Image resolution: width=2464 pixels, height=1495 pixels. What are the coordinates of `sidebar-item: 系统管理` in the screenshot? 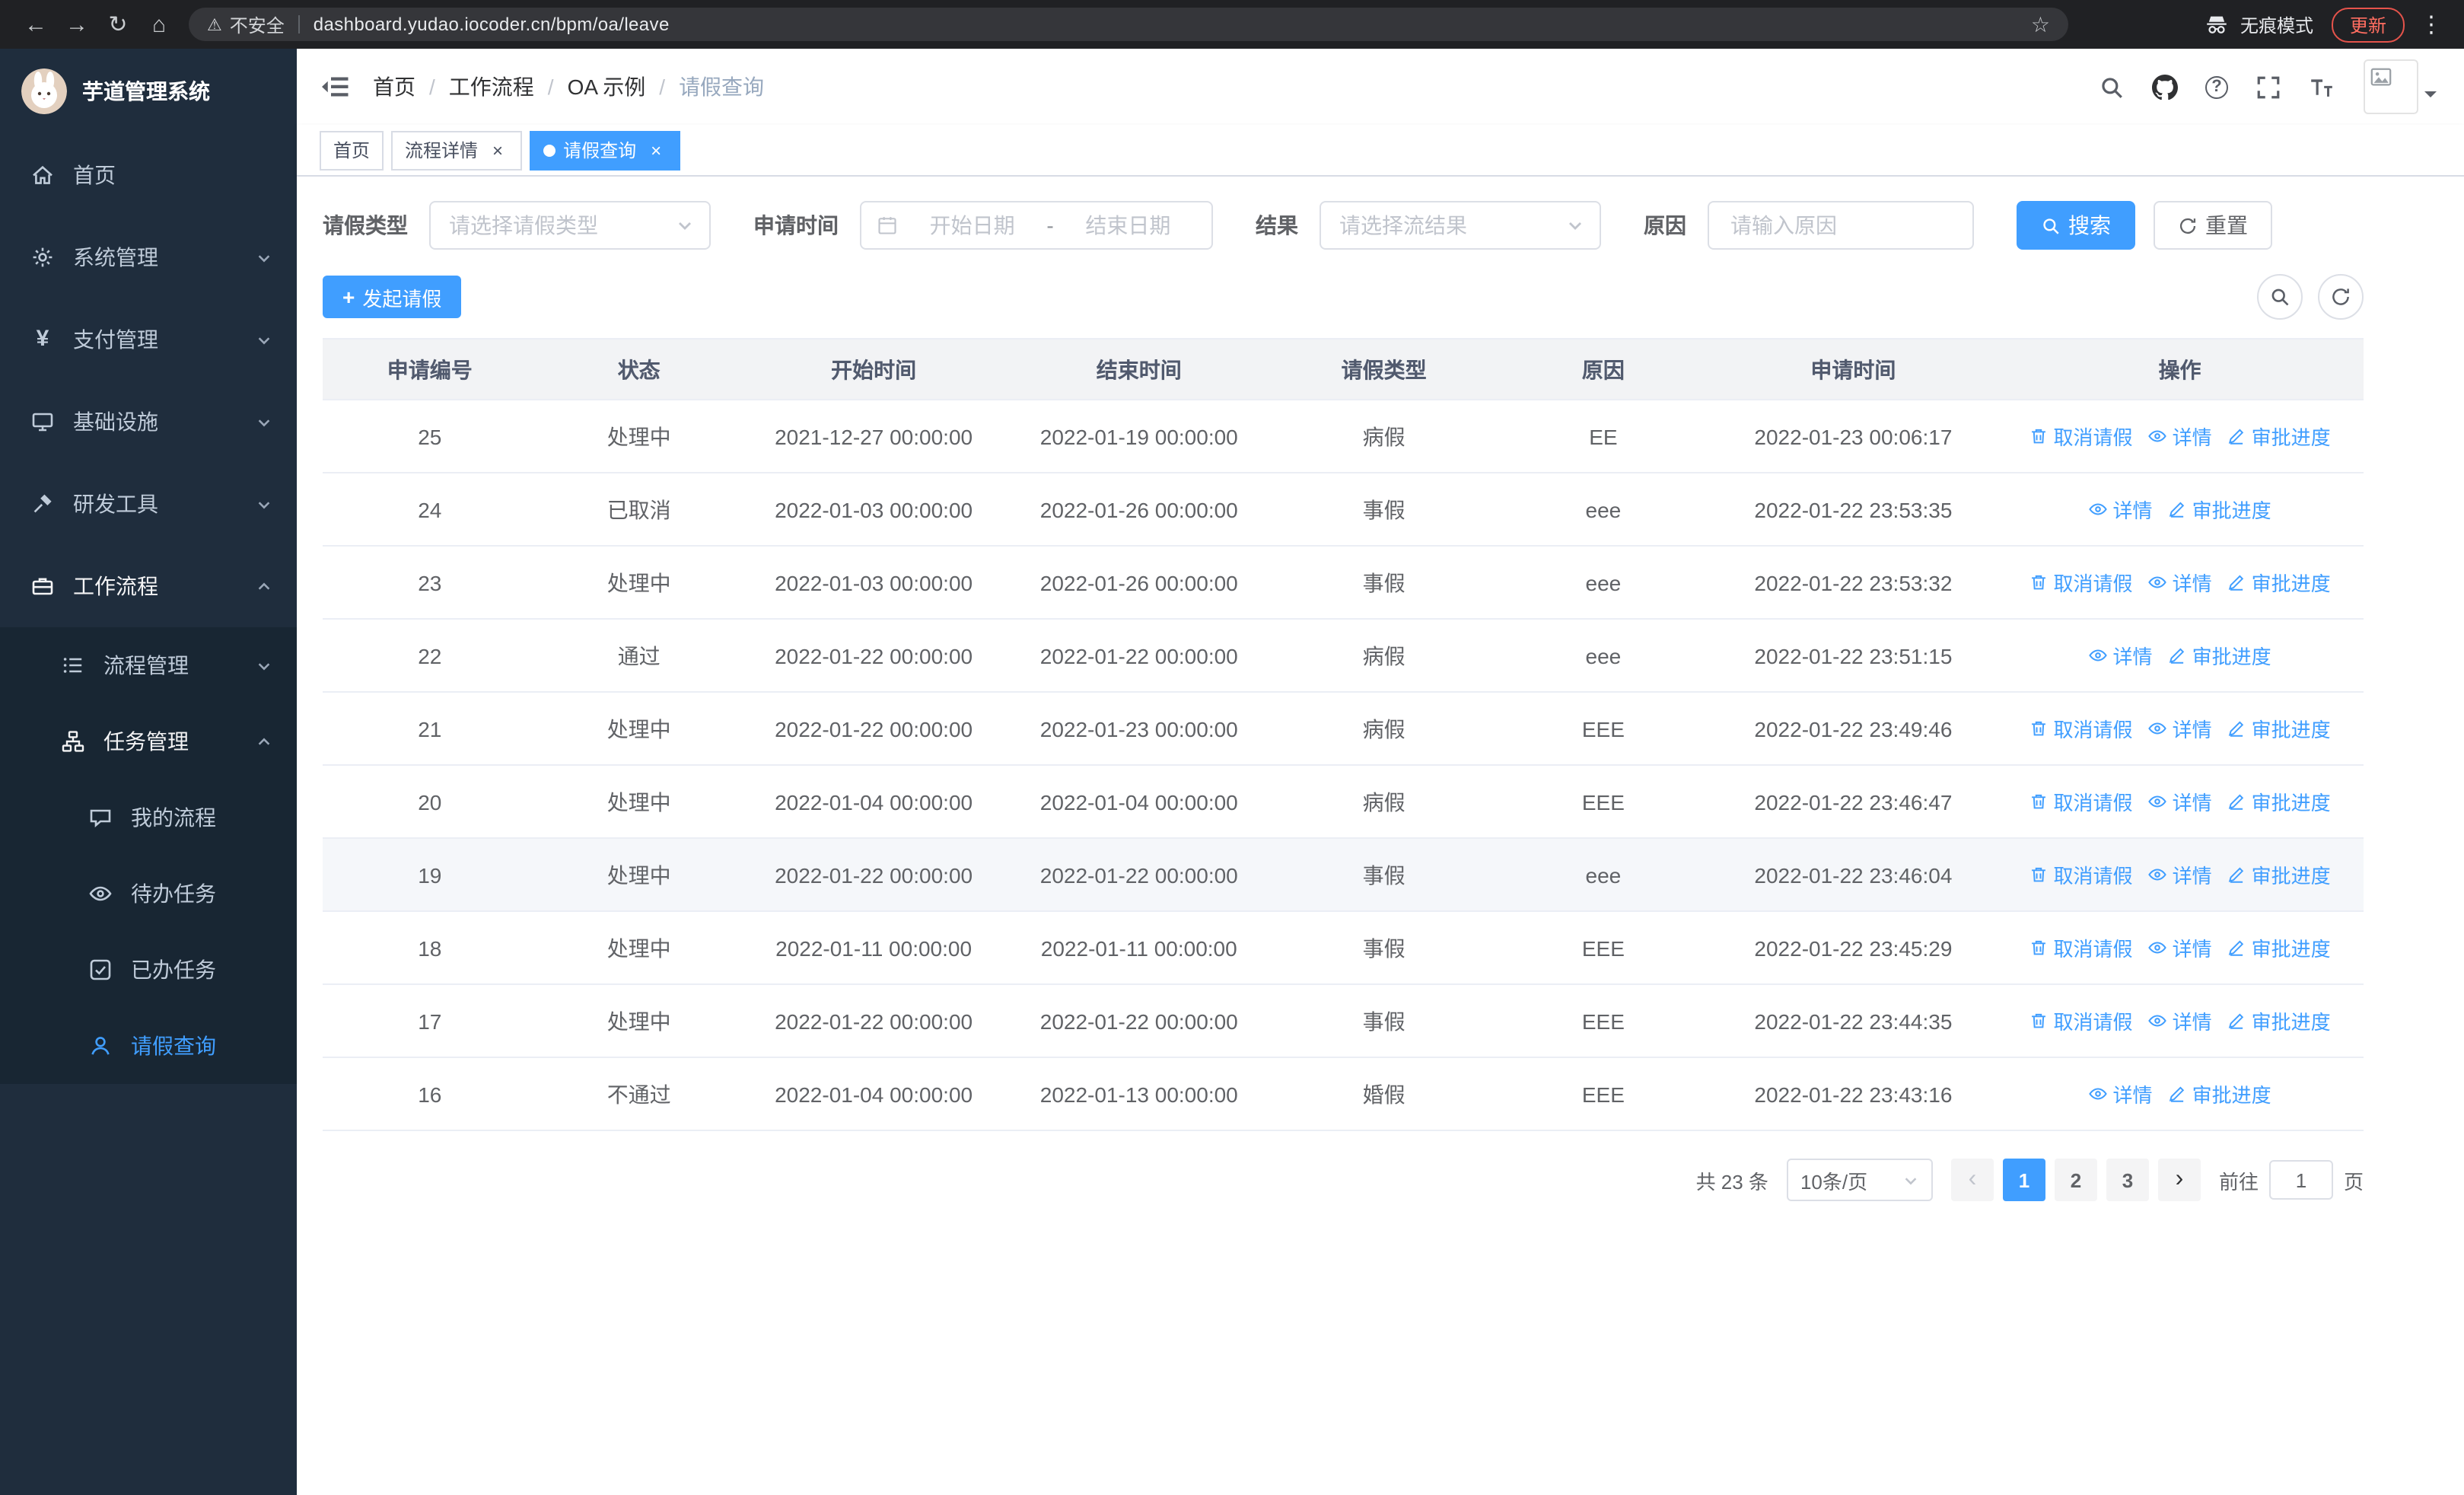 It's located at (148, 257).